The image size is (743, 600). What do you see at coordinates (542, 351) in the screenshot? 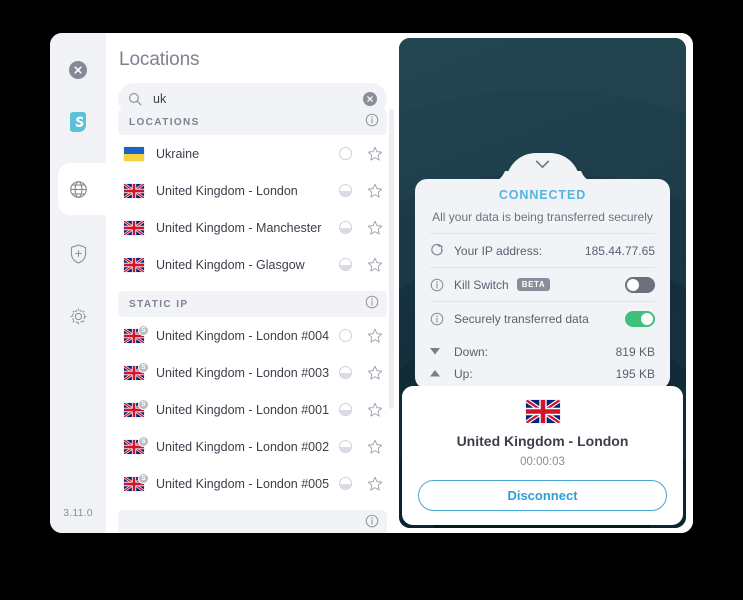
I see `stat-row-down: Down: 819 KB` at bounding box center [542, 351].